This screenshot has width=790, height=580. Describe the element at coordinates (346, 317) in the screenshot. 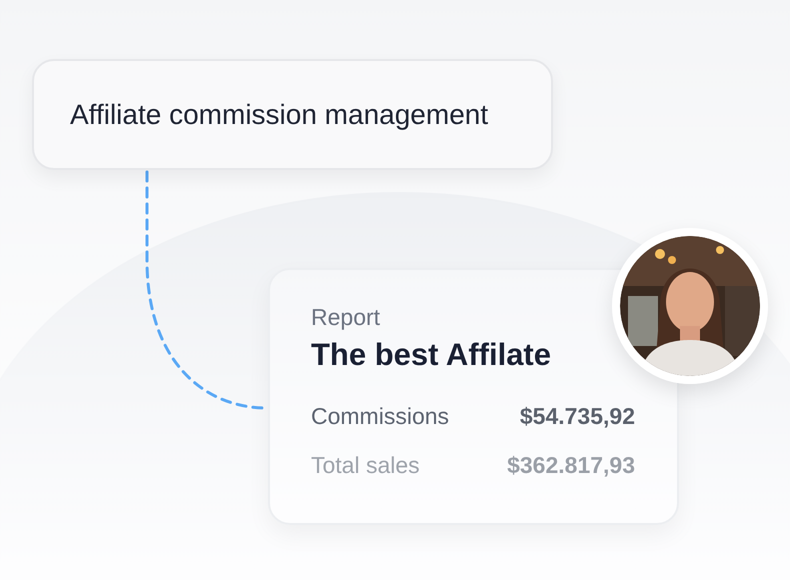

I see `card-label: Report` at that location.